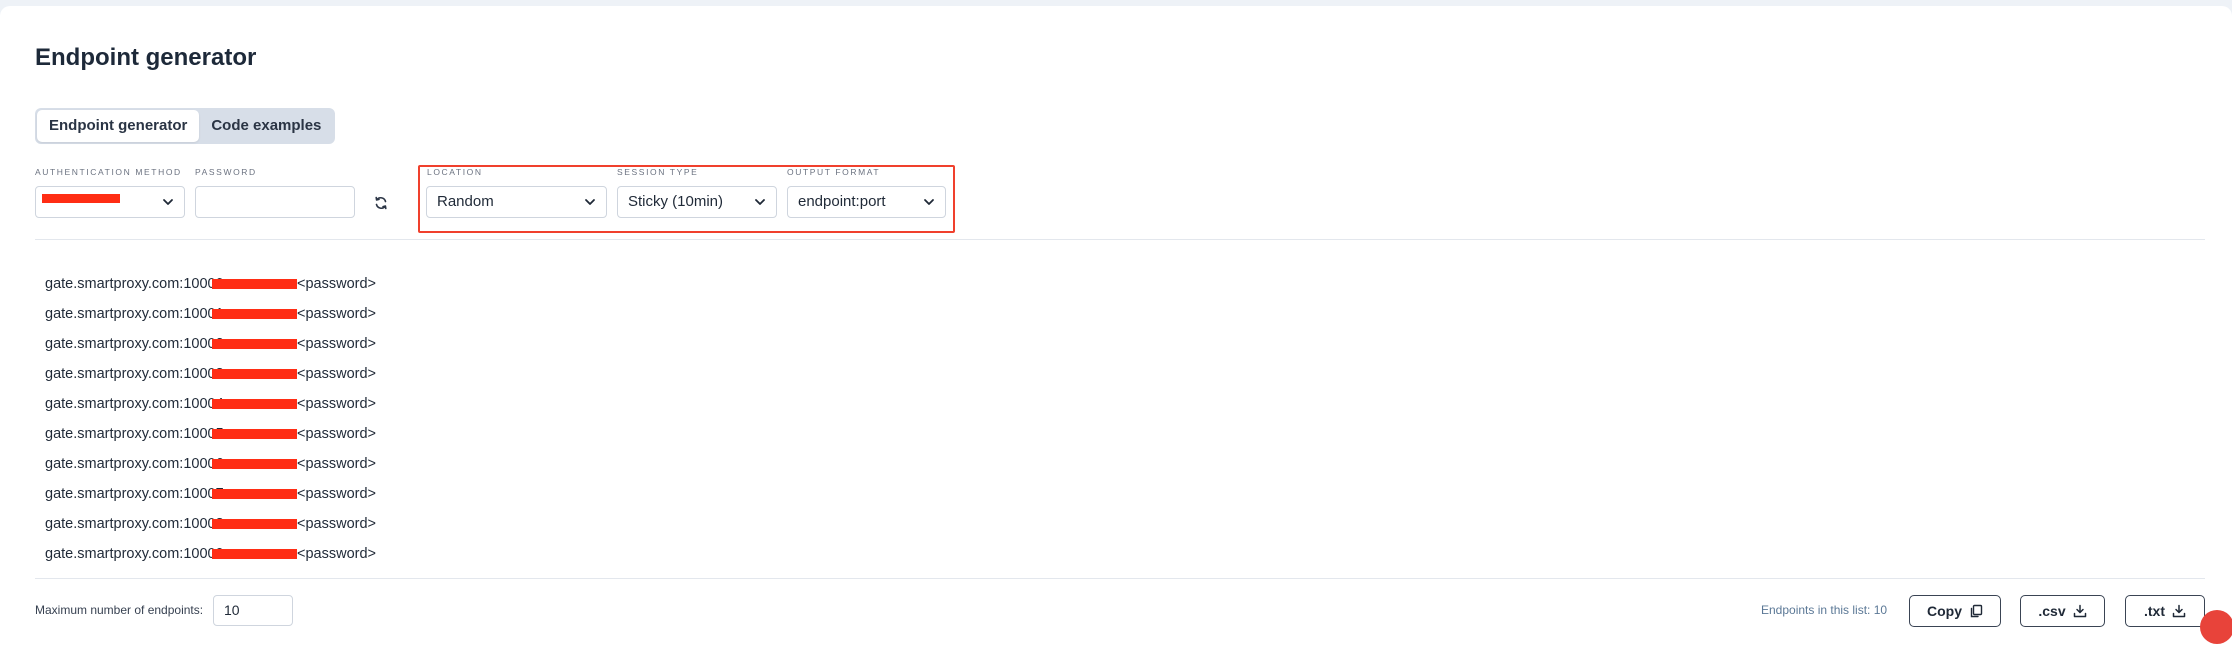 The width and height of the screenshot is (2232, 646). What do you see at coordinates (210, 524) in the screenshot?
I see `endpoint-row: gate.smartproxy.com:10008 <password>` at bounding box center [210, 524].